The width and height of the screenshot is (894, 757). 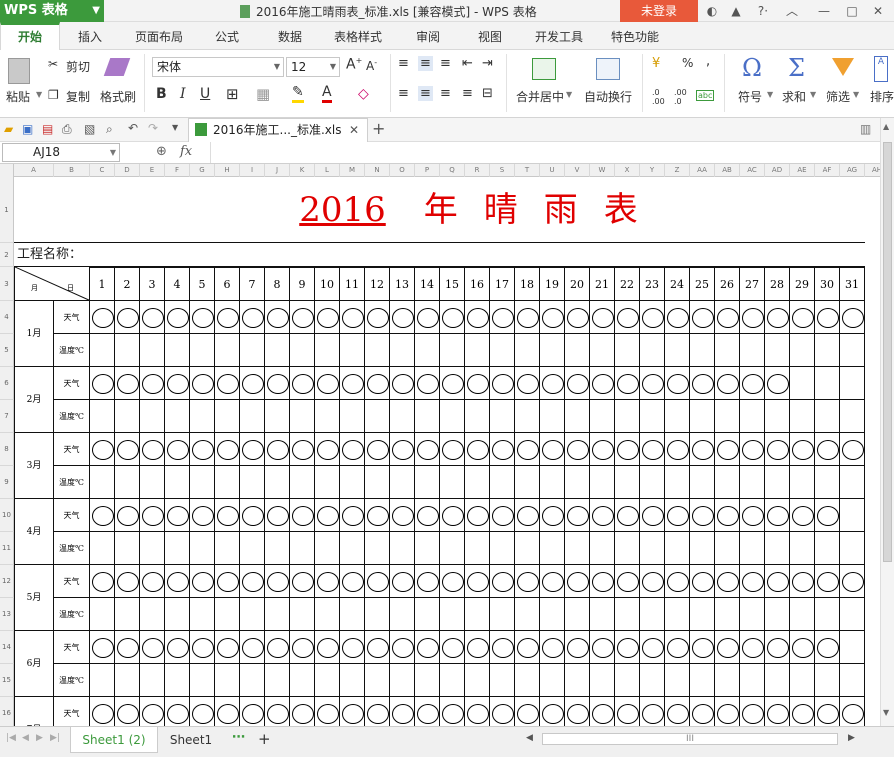 What do you see at coordinates (298, 93) in the screenshot?
I see `highlight-icon: ✎` at bounding box center [298, 93].